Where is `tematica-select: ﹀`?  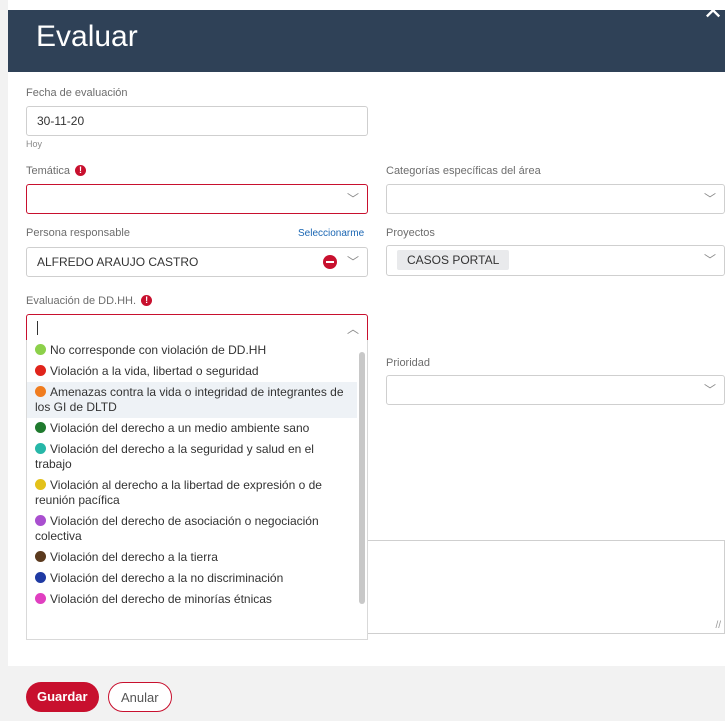 tematica-select: ﹀ is located at coordinates (197, 199).